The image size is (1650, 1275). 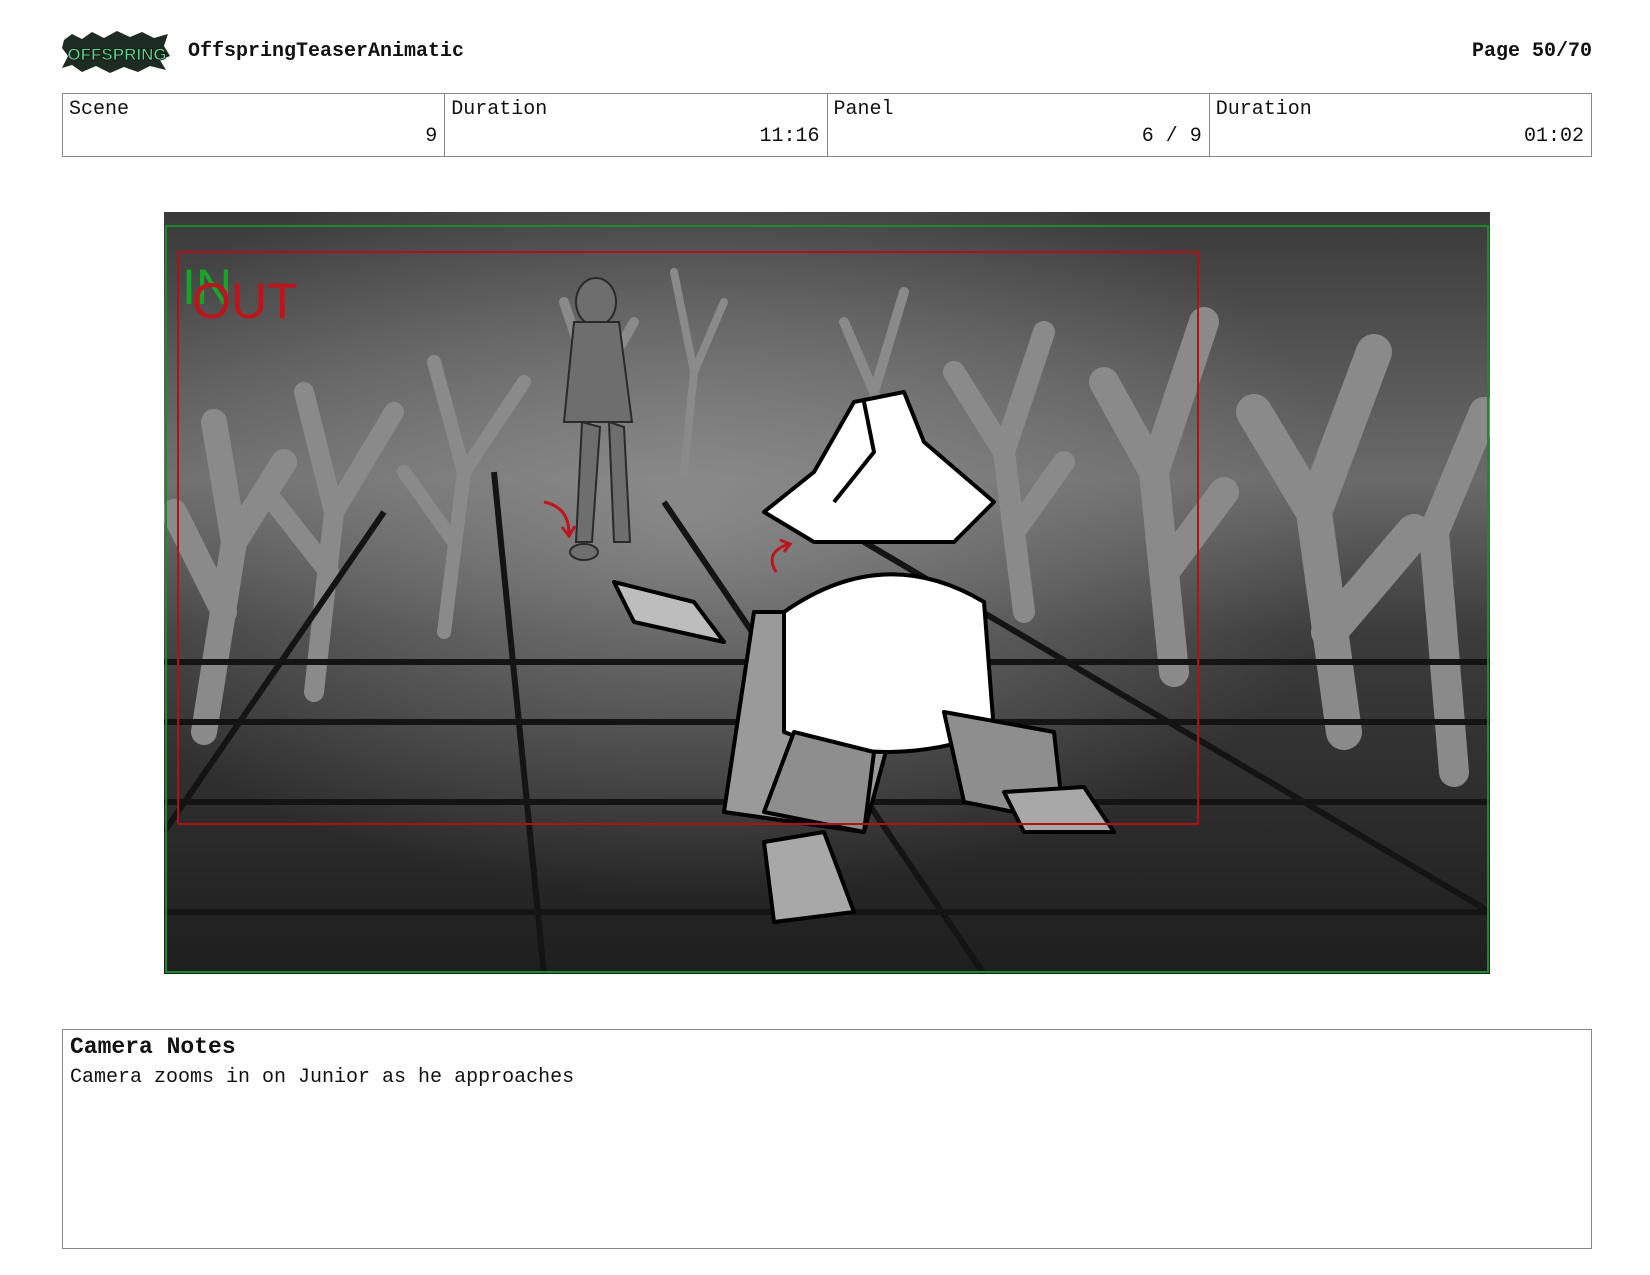 What do you see at coordinates (636, 125) in the screenshot?
I see `scene-duration-cell: Duration 11:16` at bounding box center [636, 125].